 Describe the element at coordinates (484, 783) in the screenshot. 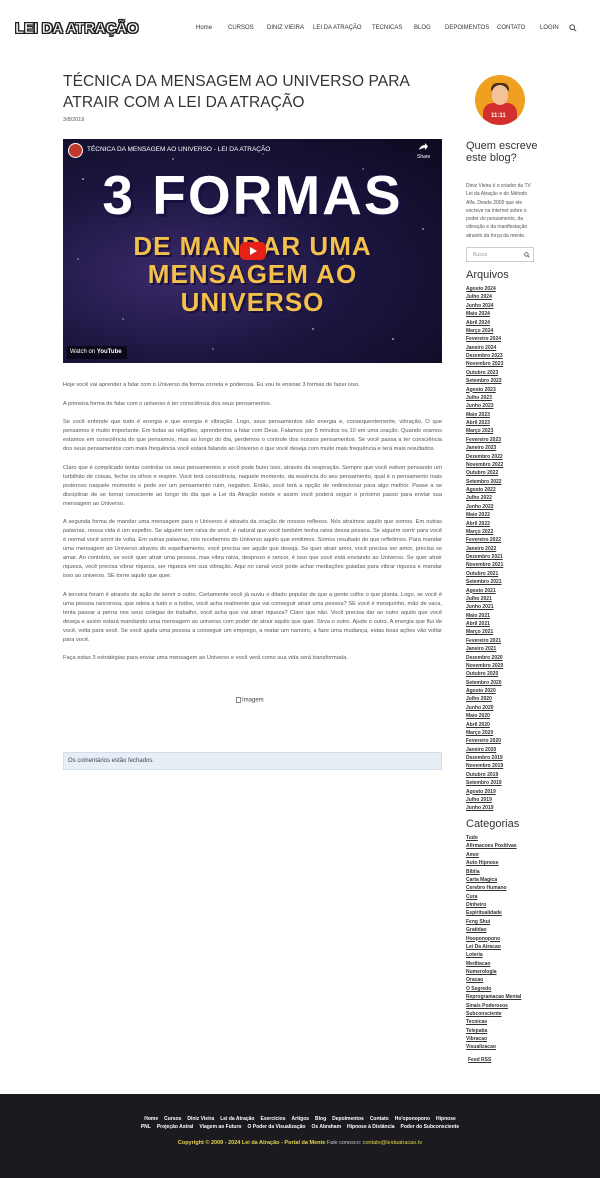

I see `archive-link: Setembro 2019` at that location.